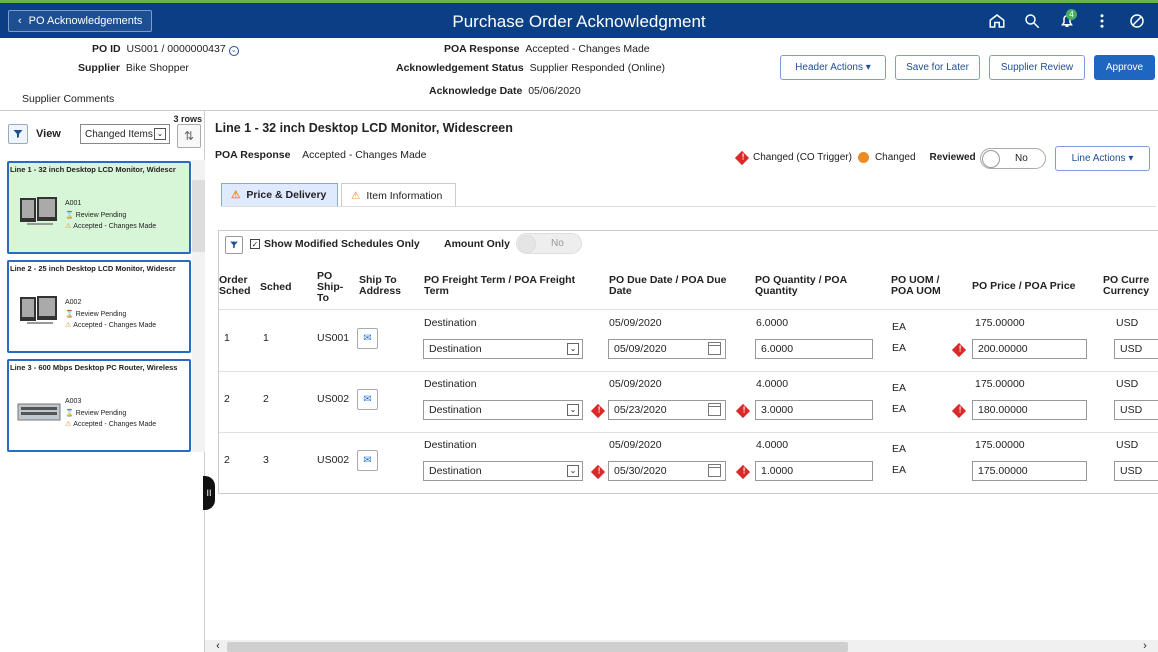 This screenshot has width=1158, height=652. I want to click on bell-icon: 4, so click(1067, 20).